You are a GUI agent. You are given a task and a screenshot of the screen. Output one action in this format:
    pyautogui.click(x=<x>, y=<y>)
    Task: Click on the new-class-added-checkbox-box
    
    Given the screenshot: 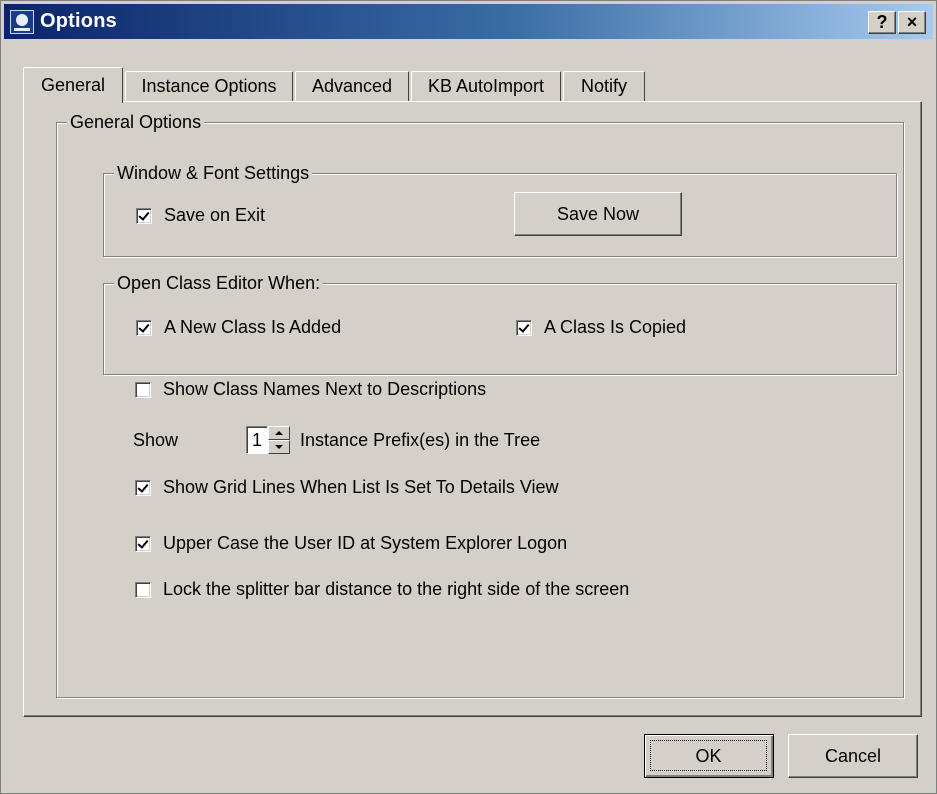 What is the action you would take?
    pyautogui.click(x=144, y=327)
    